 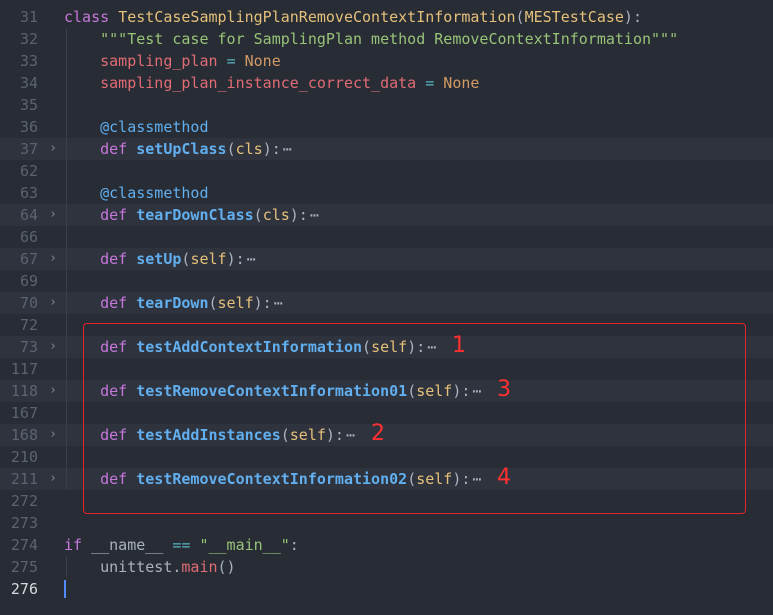 What do you see at coordinates (386, 523) in the screenshot?
I see `code-line: 273` at bounding box center [386, 523].